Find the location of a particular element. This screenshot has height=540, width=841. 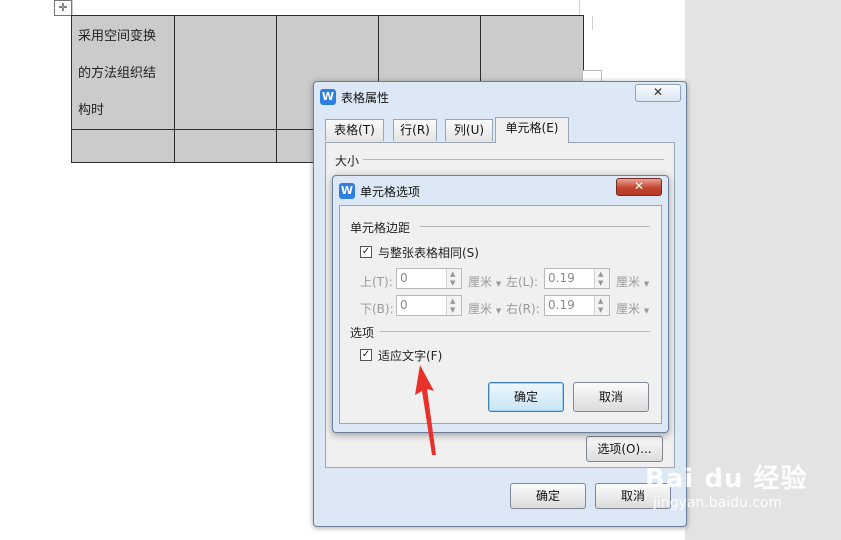

dialog-title: 单元格选项 is located at coordinates (390, 192).